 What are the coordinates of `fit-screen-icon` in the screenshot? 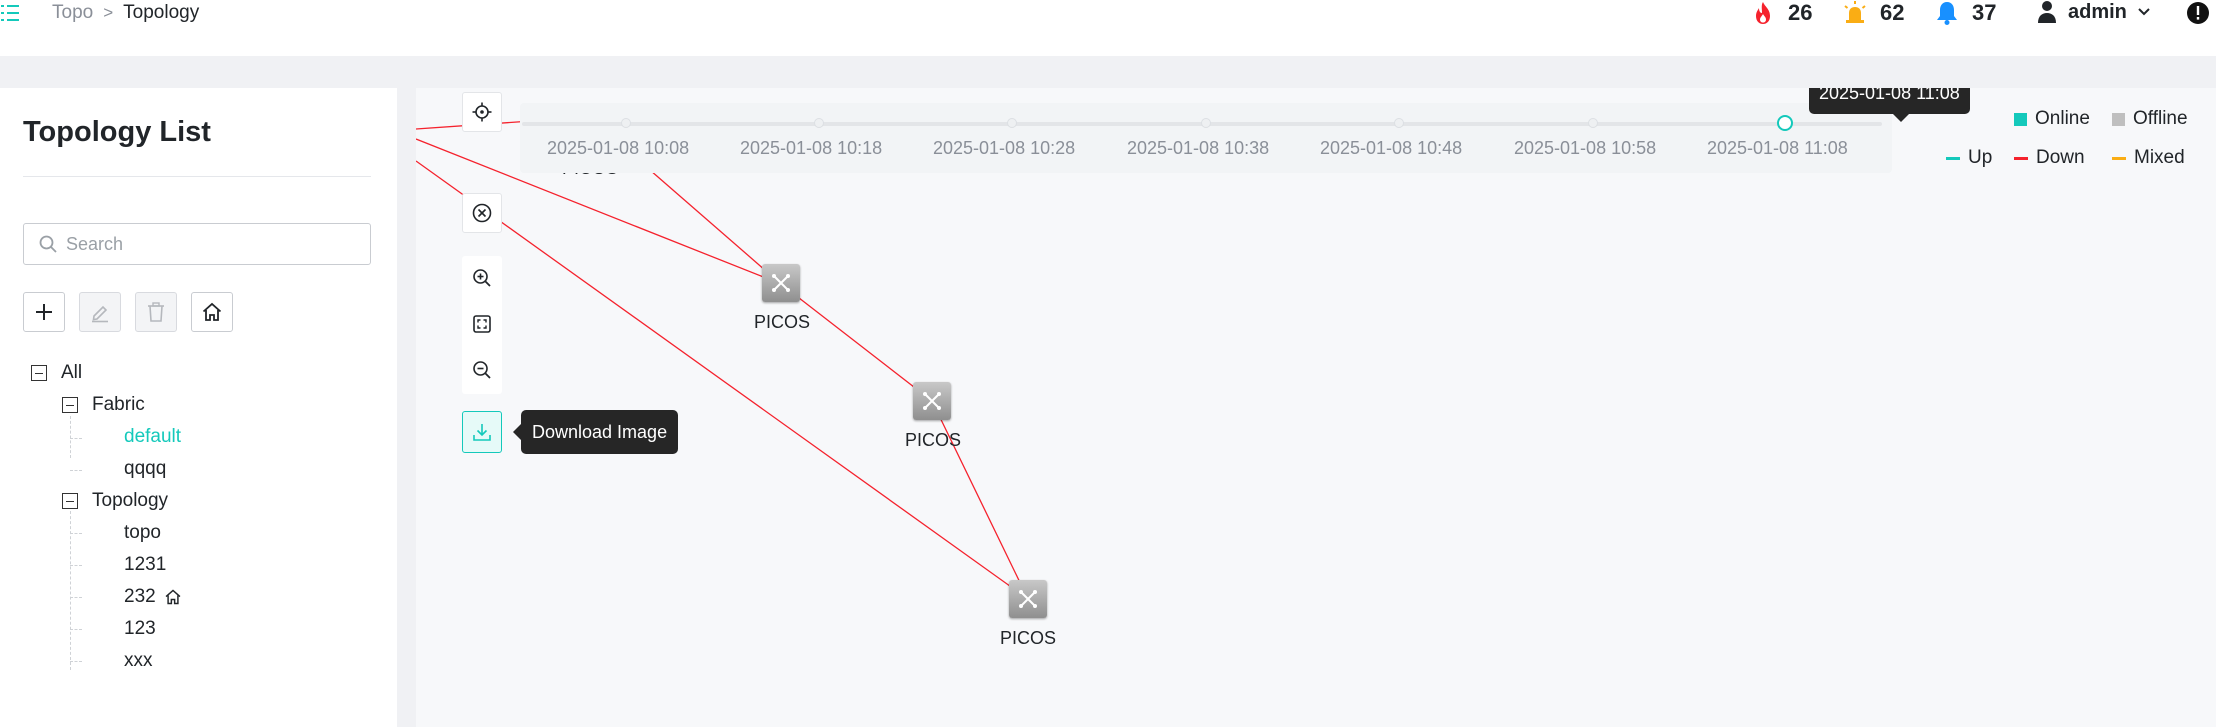 It's located at (482, 324).